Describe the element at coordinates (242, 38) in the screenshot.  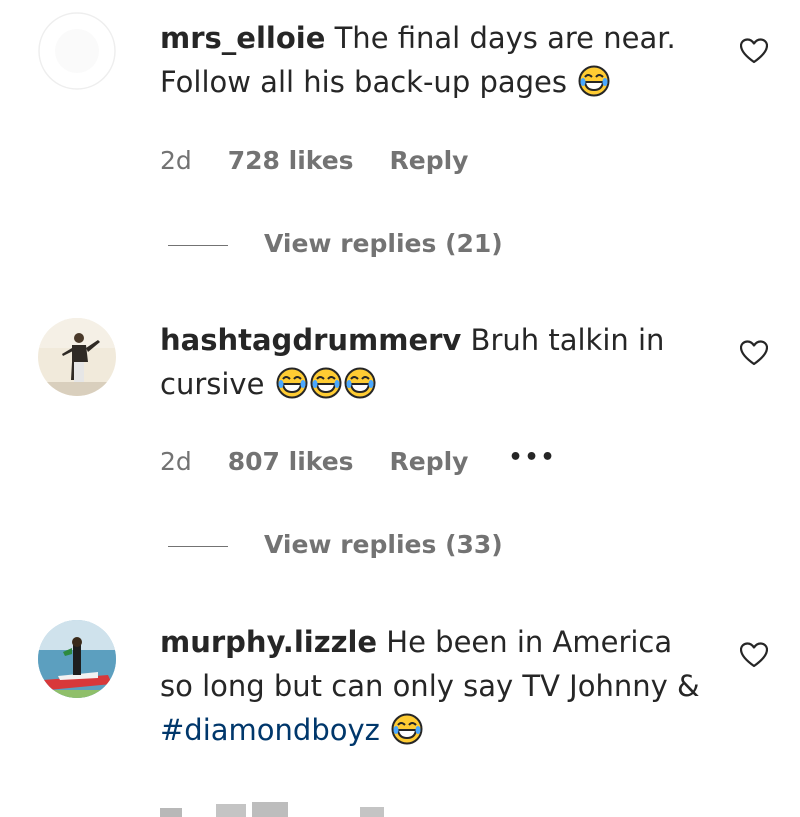
I see `comment-username: mrs_elloie` at that location.